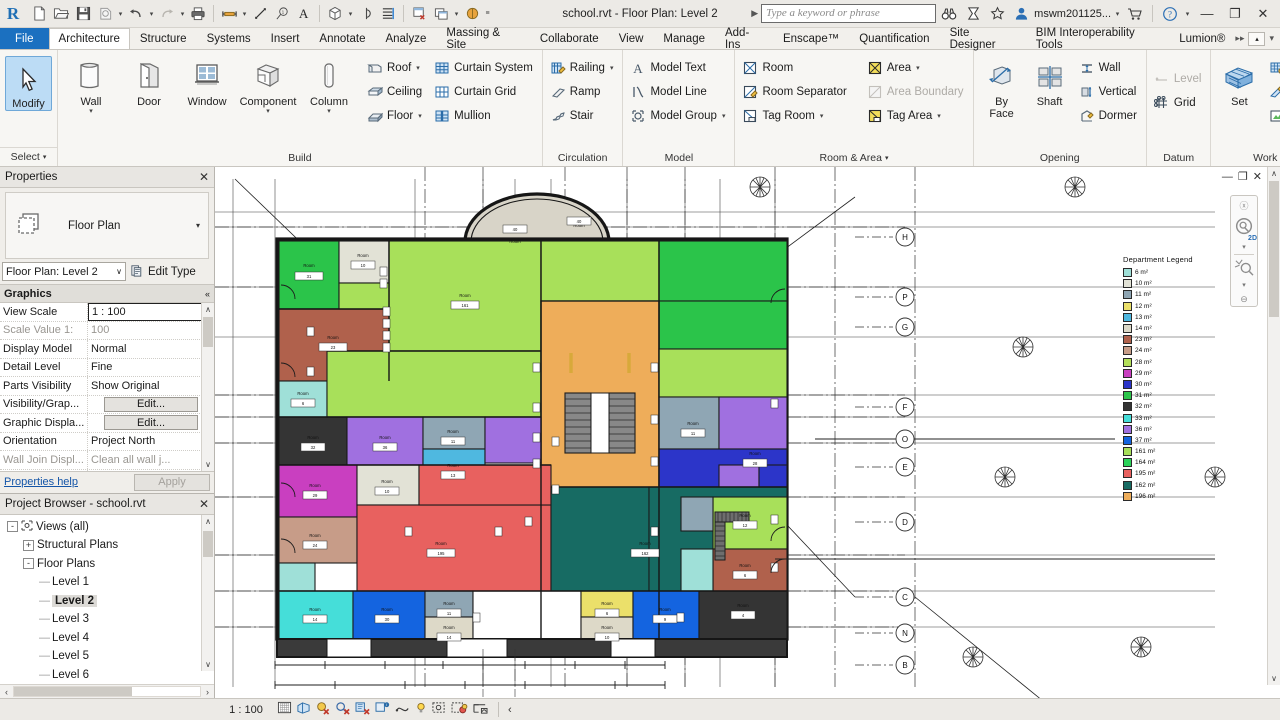 The image size is (1280, 720). What do you see at coordinates (459, 709) in the screenshot?
I see `model-graphics-style-icon` at bounding box center [459, 709].